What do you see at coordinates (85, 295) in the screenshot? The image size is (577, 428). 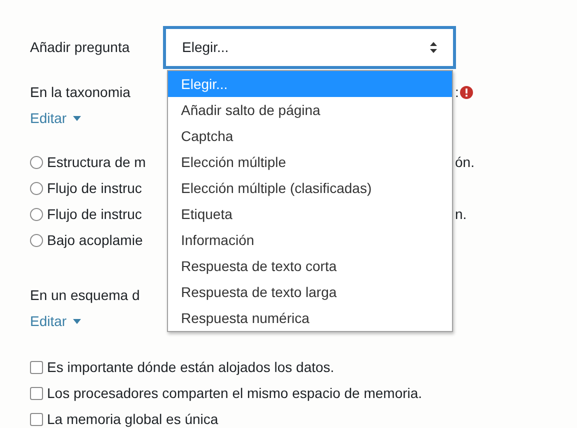 I see `question-text: En un esquema d` at bounding box center [85, 295].